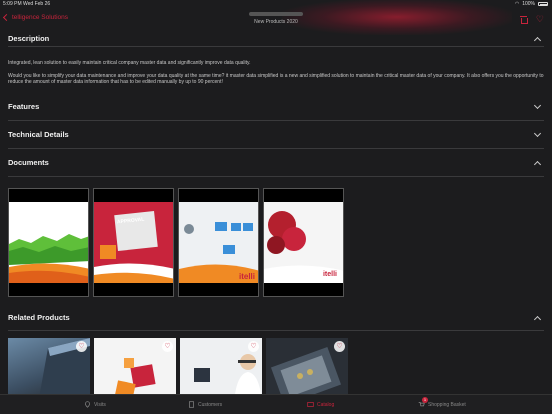 The width and height of the screenshot is (552, 414). What do you see at coordinates (28, 162) in the screenshot?
I see `section-label: Documents` at bounding box center [28, 162].